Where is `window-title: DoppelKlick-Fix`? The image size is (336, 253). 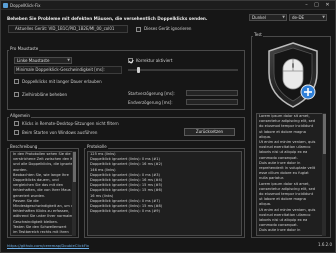
window-title: DoppelKlick-Fix is located at coordinates (25, 5).